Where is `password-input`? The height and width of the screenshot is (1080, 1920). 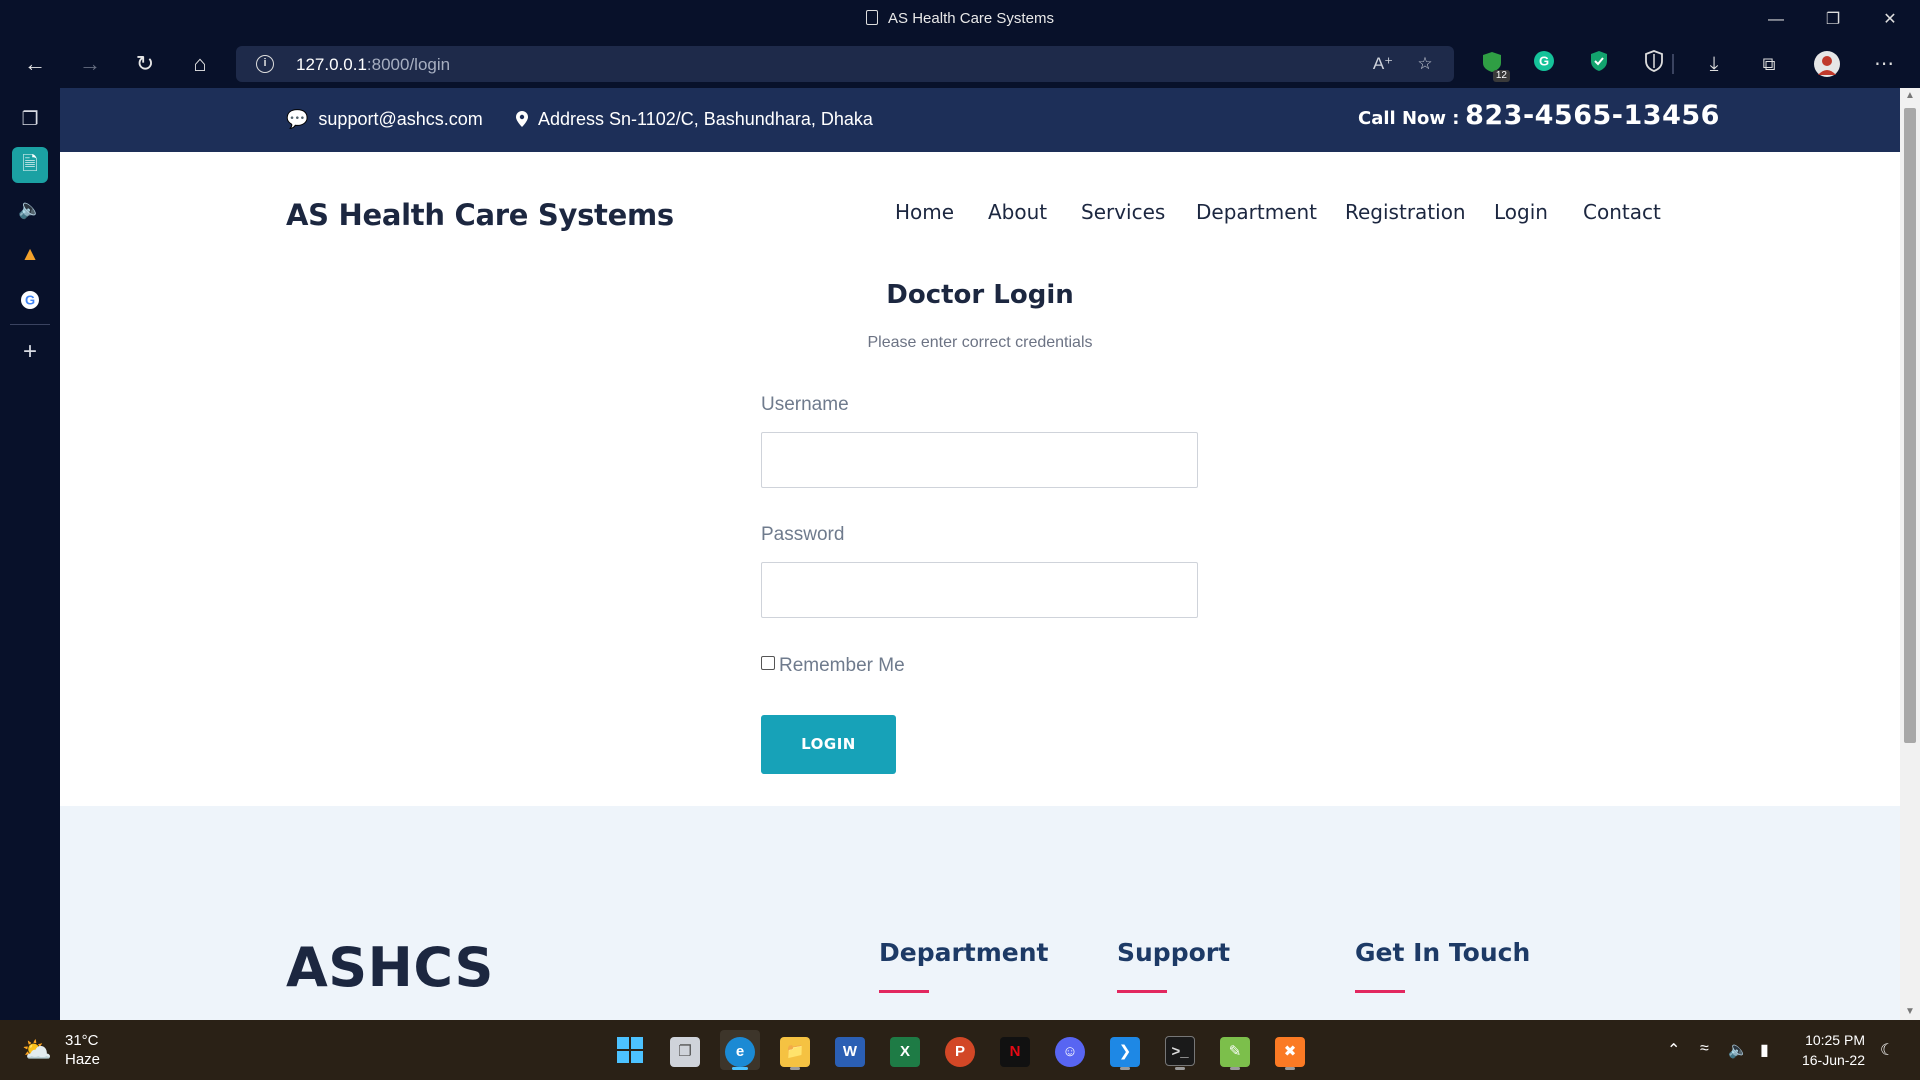 password-input is located at coordinates (979, 590).